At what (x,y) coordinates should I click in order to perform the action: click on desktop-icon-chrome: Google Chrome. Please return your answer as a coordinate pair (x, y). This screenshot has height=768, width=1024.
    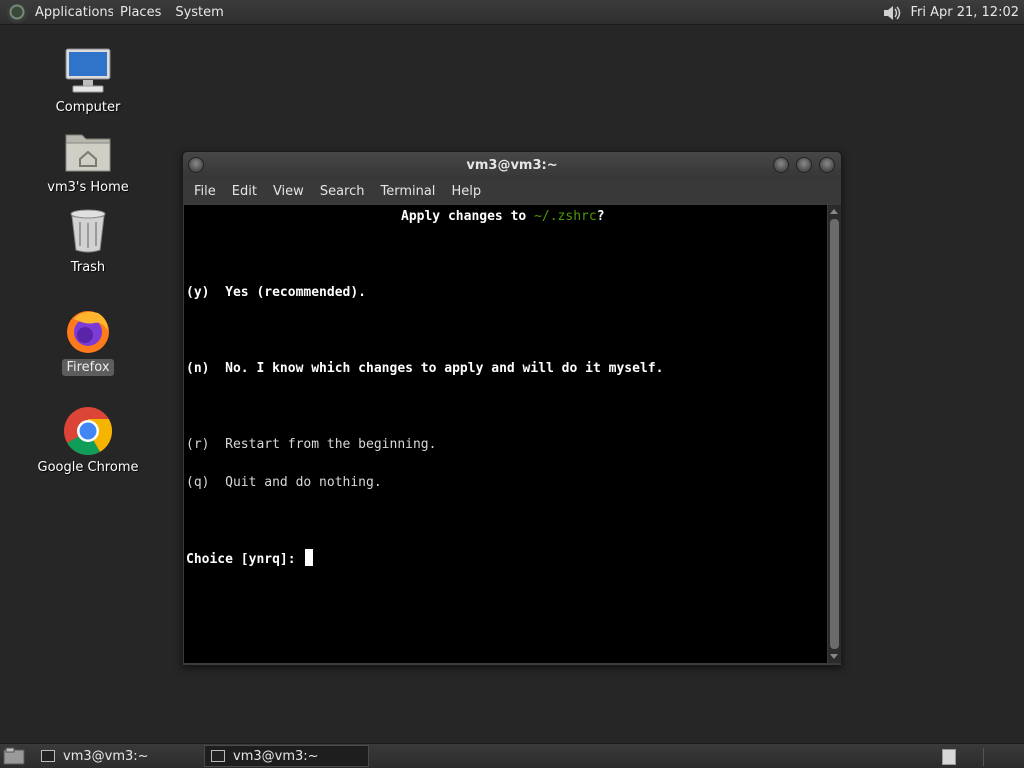
    Looking at the image, I should click on (88, 440).